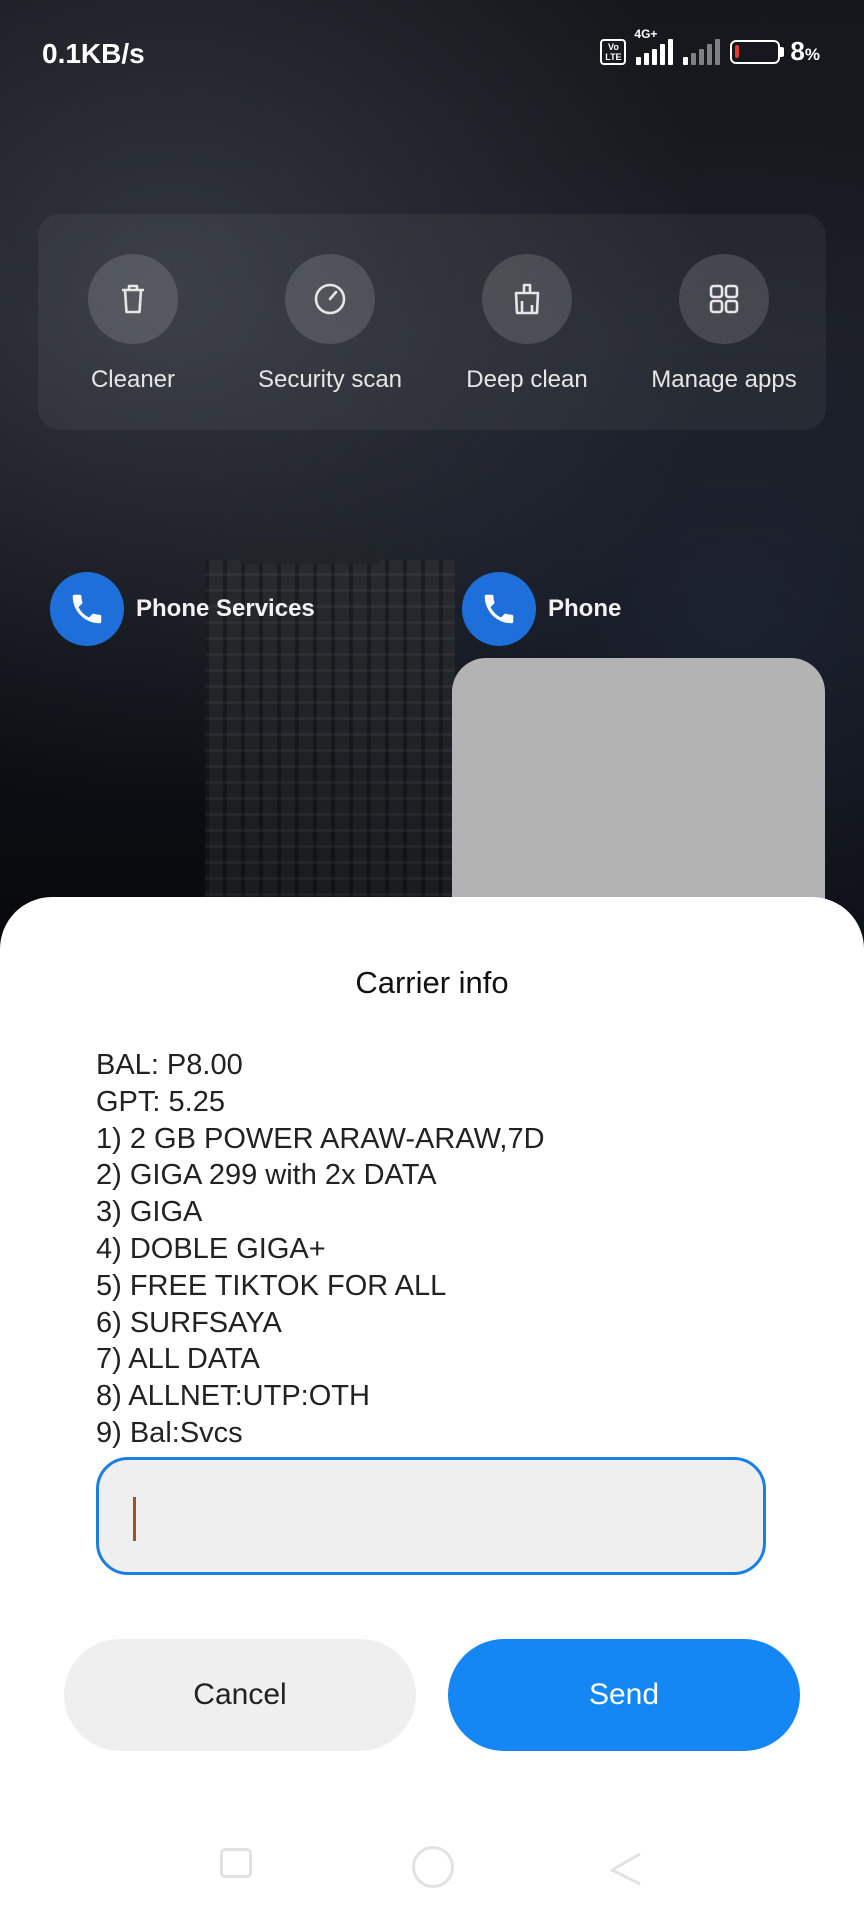  I want to click on message-line: GPT: 5.25, so click(160, 1101).